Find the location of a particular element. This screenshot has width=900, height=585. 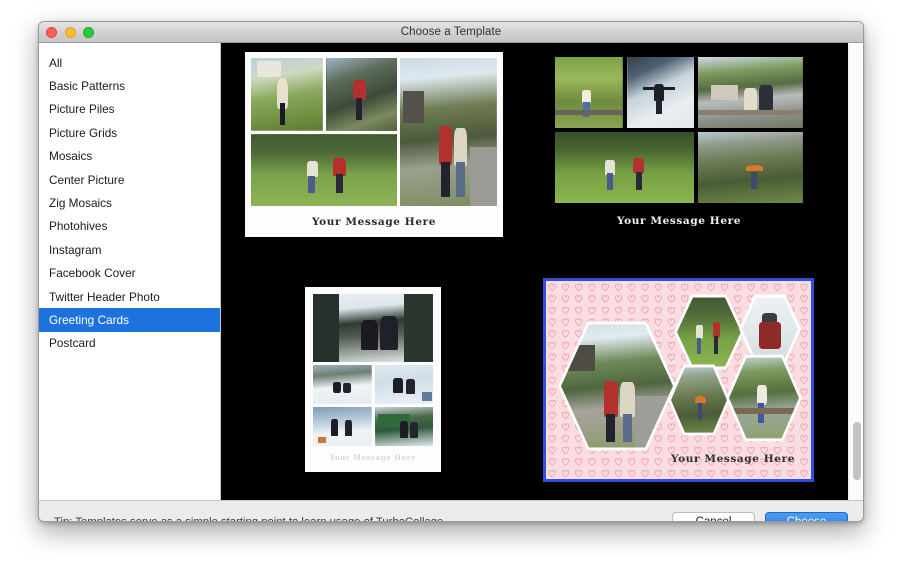

template-card-4: Your Message Here is located at coordinates (678, 380).